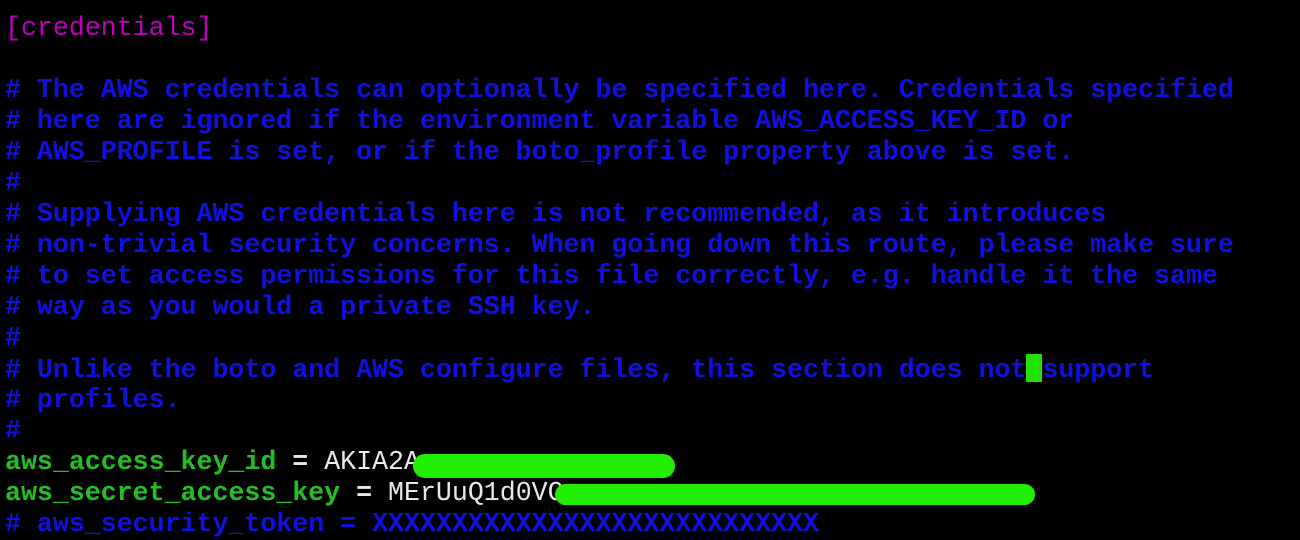  I want to click on comment-text: support, so click(1098, 370).